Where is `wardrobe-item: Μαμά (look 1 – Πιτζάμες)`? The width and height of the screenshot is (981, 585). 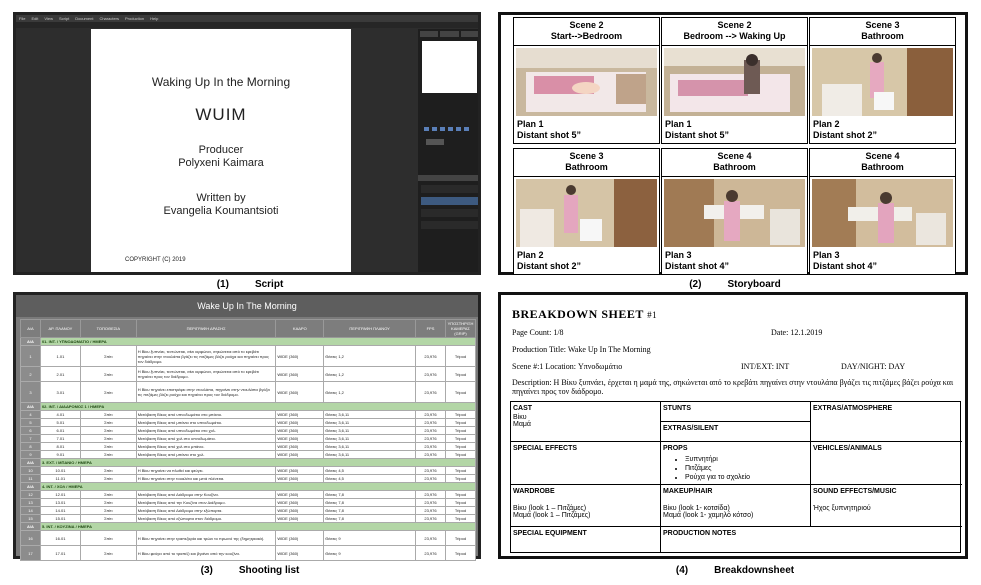
wardrobe-item: Μαμά (look 1 – Πιτζάμες) is located at coordinates (552, 515).